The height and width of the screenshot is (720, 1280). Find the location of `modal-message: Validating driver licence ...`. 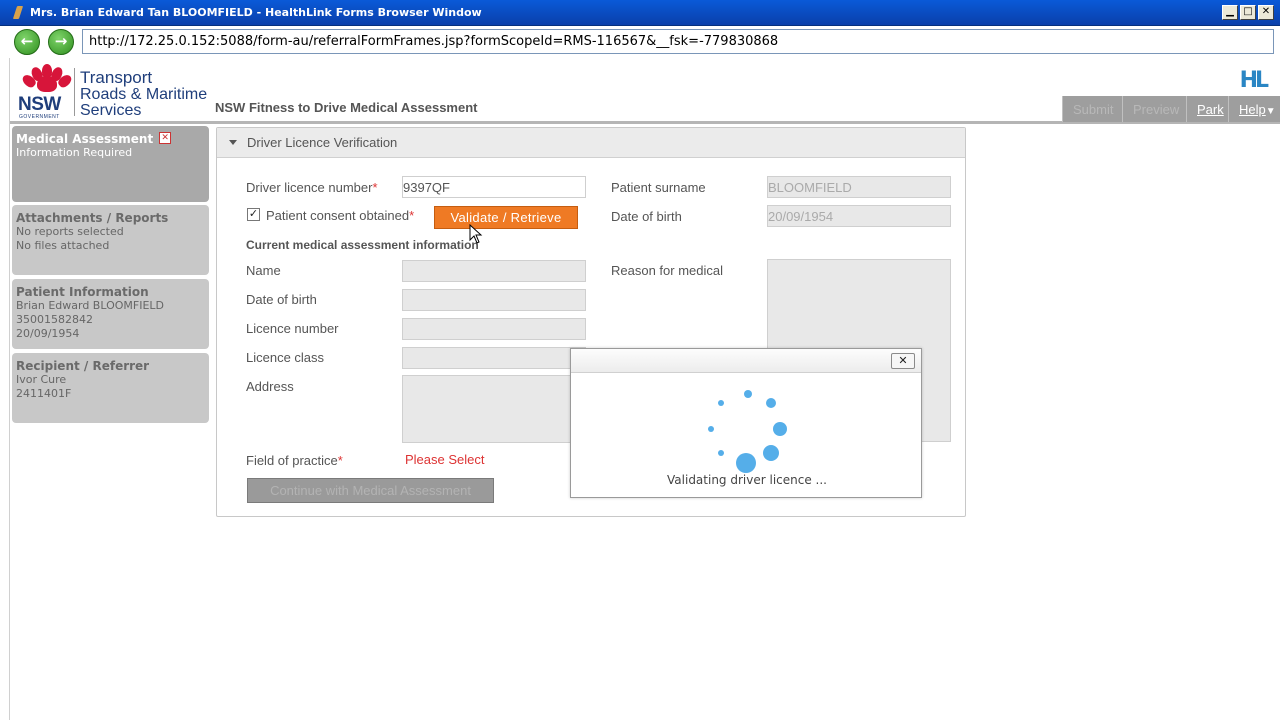

modal-message: Validating driver licence ... is located at coordinates (747, 480).